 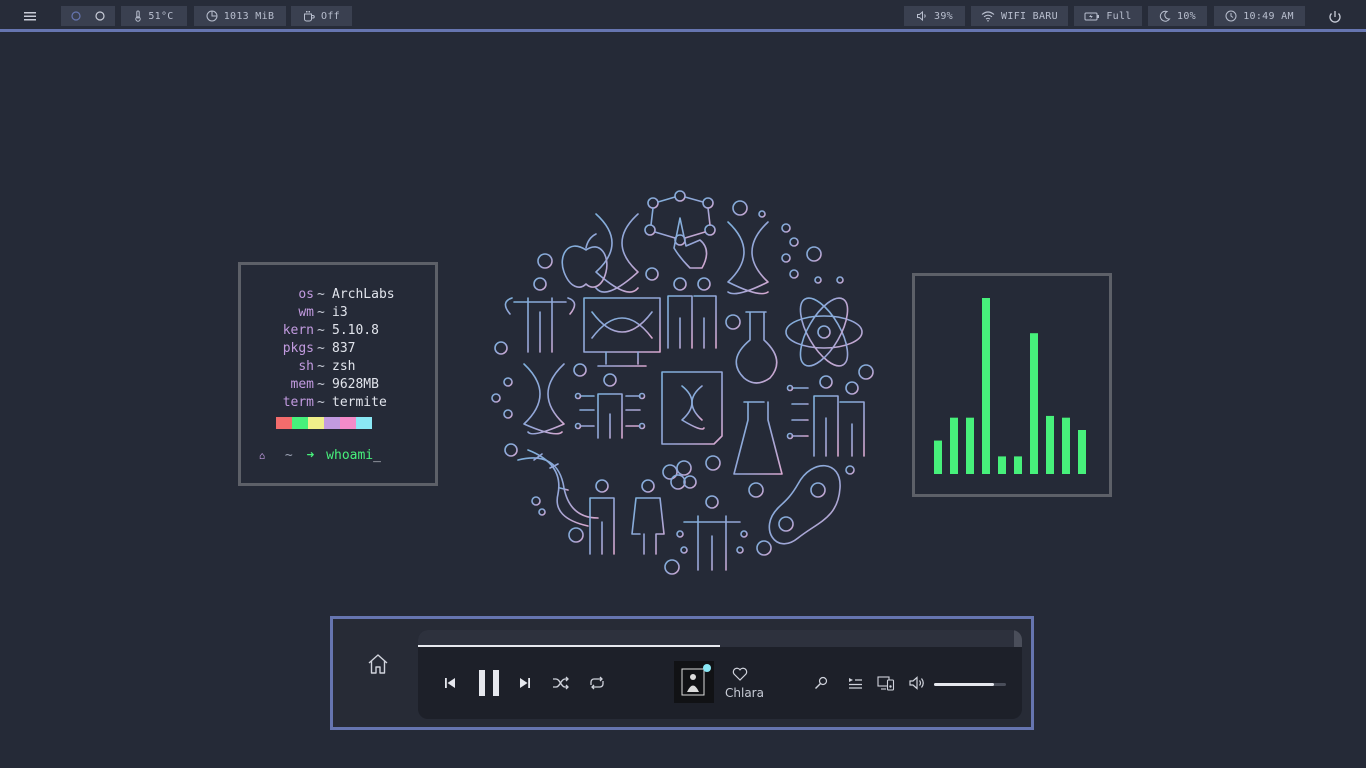 I want to click on prompt-directory: ~, so click(x=288, y=455).